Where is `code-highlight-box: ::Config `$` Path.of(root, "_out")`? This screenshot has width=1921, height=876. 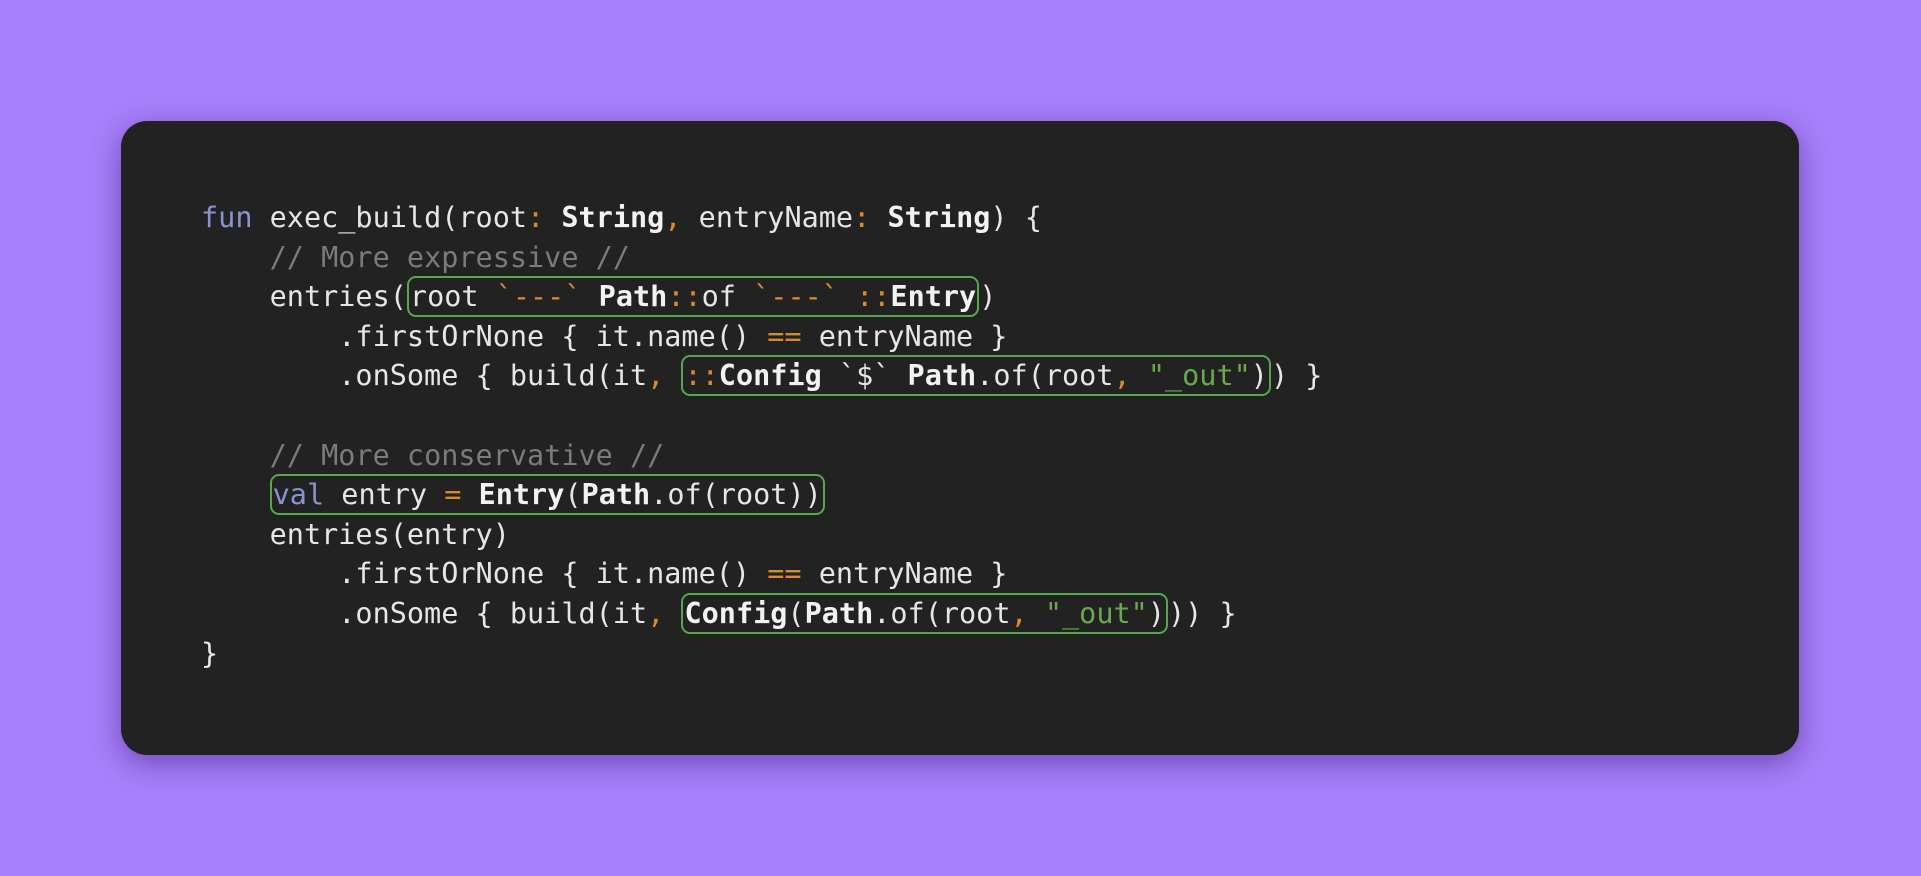 code-highlight-box: ::Config `$` Path.of(root, "_out") is located at coordinates (976, 376).